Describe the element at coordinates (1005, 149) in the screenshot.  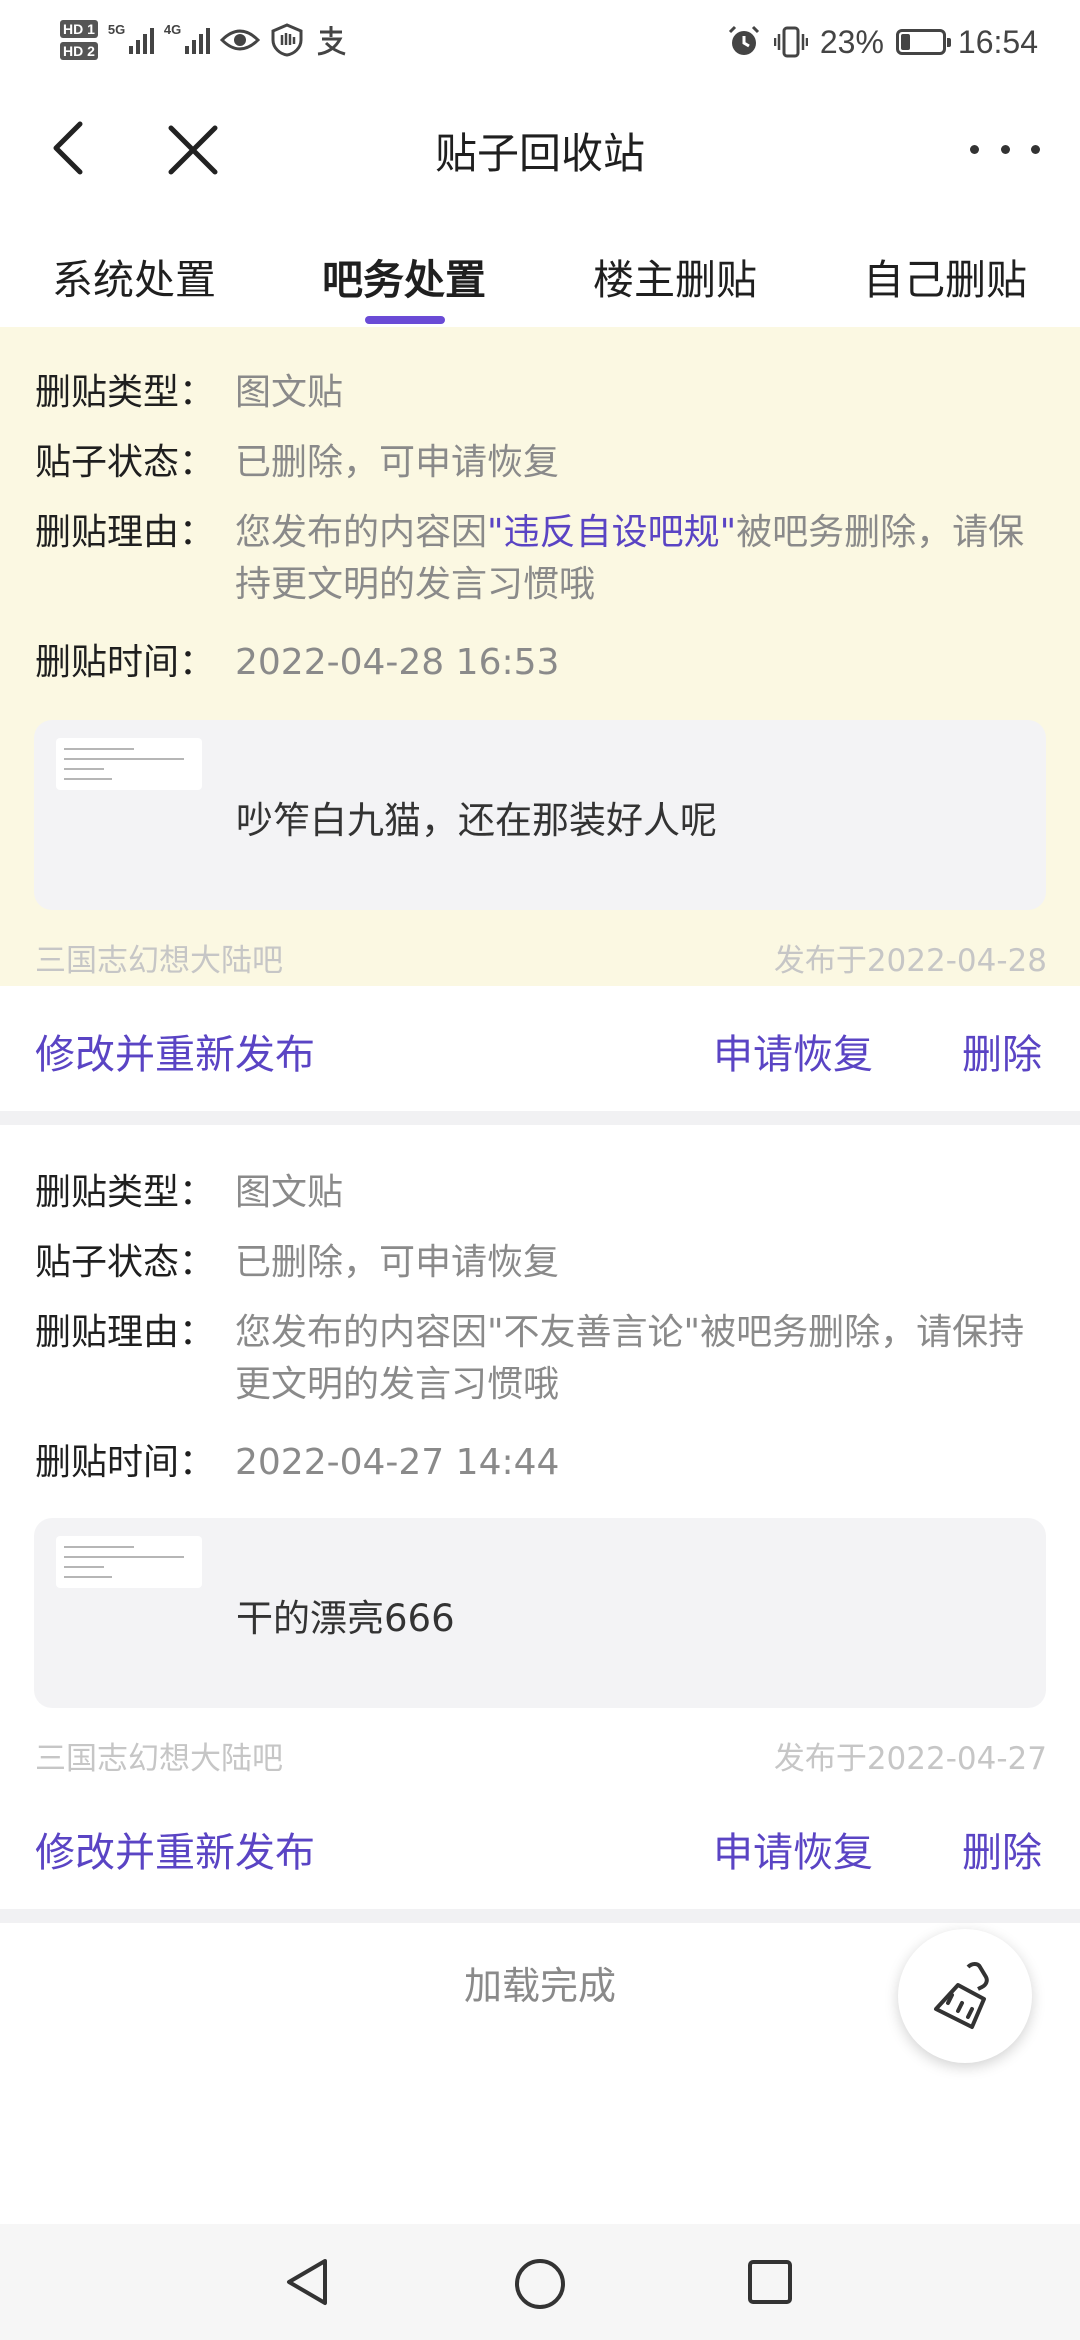
I see `more-options-icon` at that location.